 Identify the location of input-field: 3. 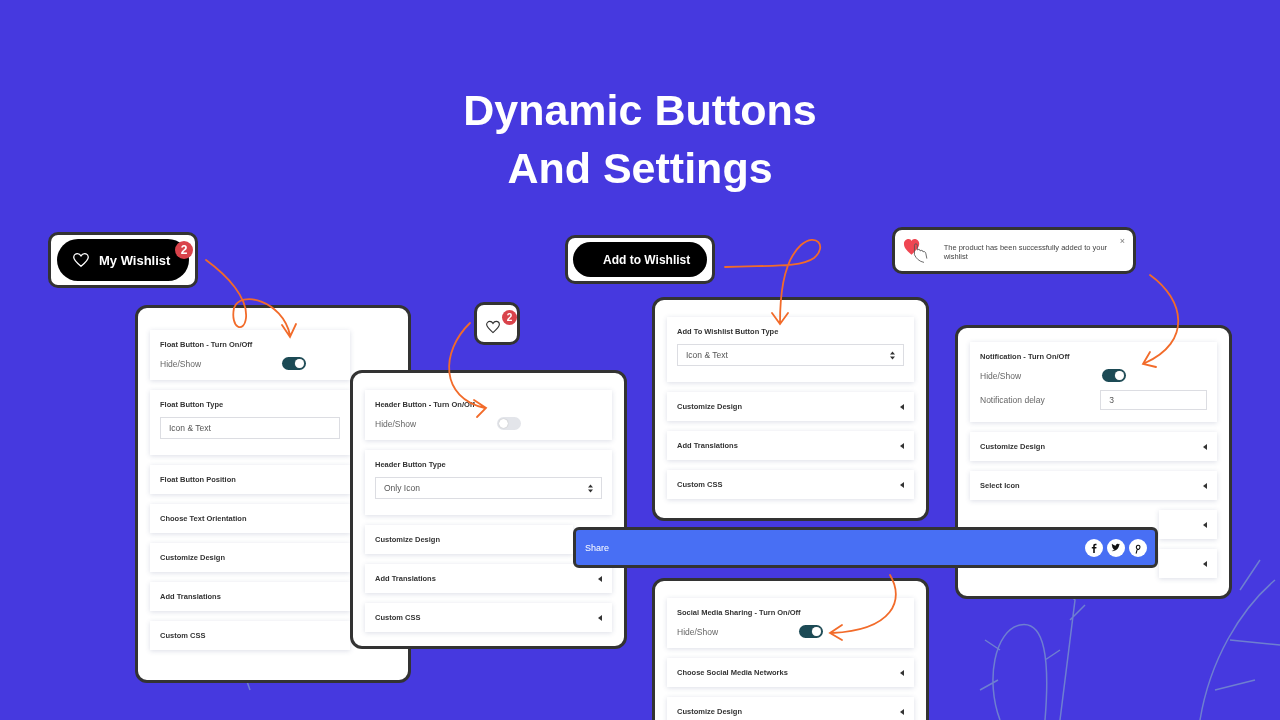
(1153, 400).